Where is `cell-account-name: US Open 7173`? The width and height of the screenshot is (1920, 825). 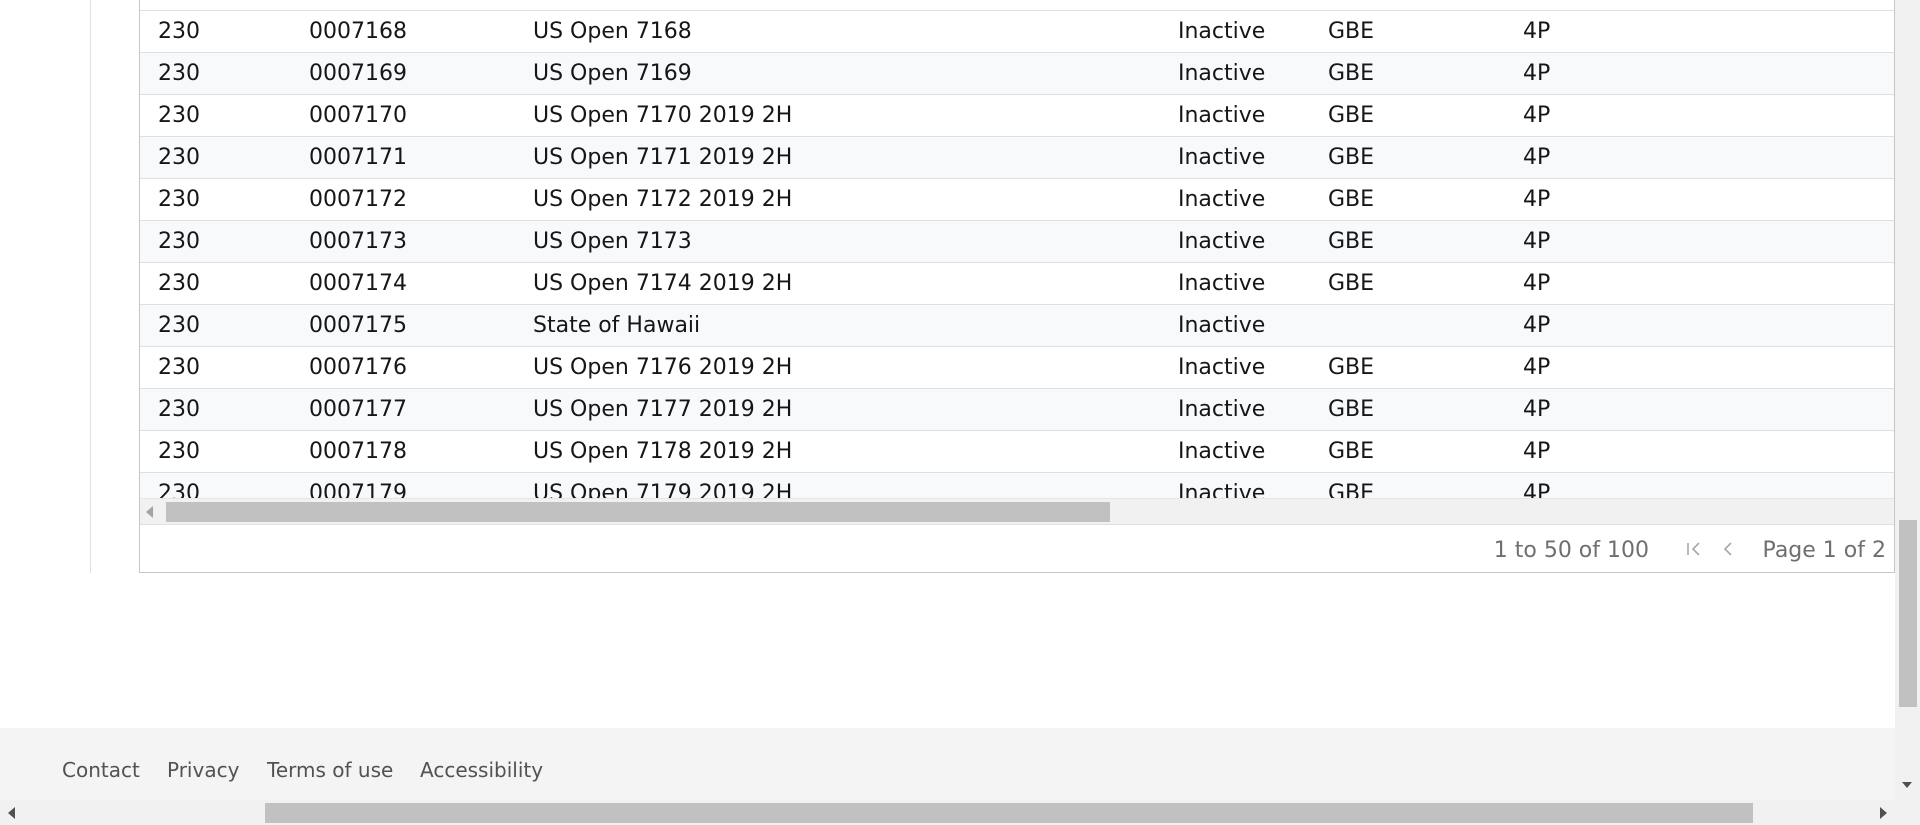
cell-account-name: US Open 7173 is located at coordinates (612, 241).